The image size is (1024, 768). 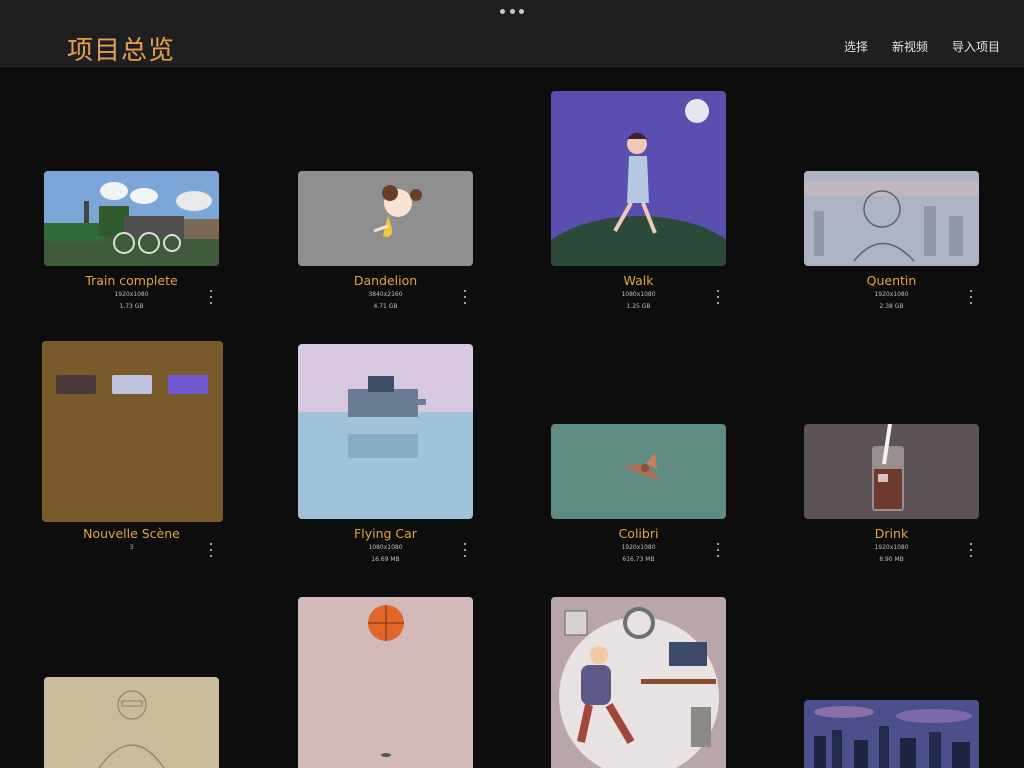 What do you see at coordinates (638, 178) in the screenshot?
I see `project-thumbnail-walk` at bounding box center [638, 178].